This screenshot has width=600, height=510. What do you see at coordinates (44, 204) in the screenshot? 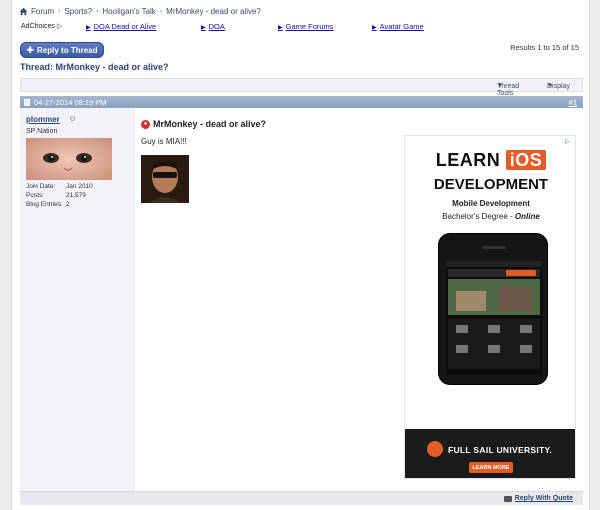
I see `stat-key: Blog Entries:` at bounding box center [44, 204].